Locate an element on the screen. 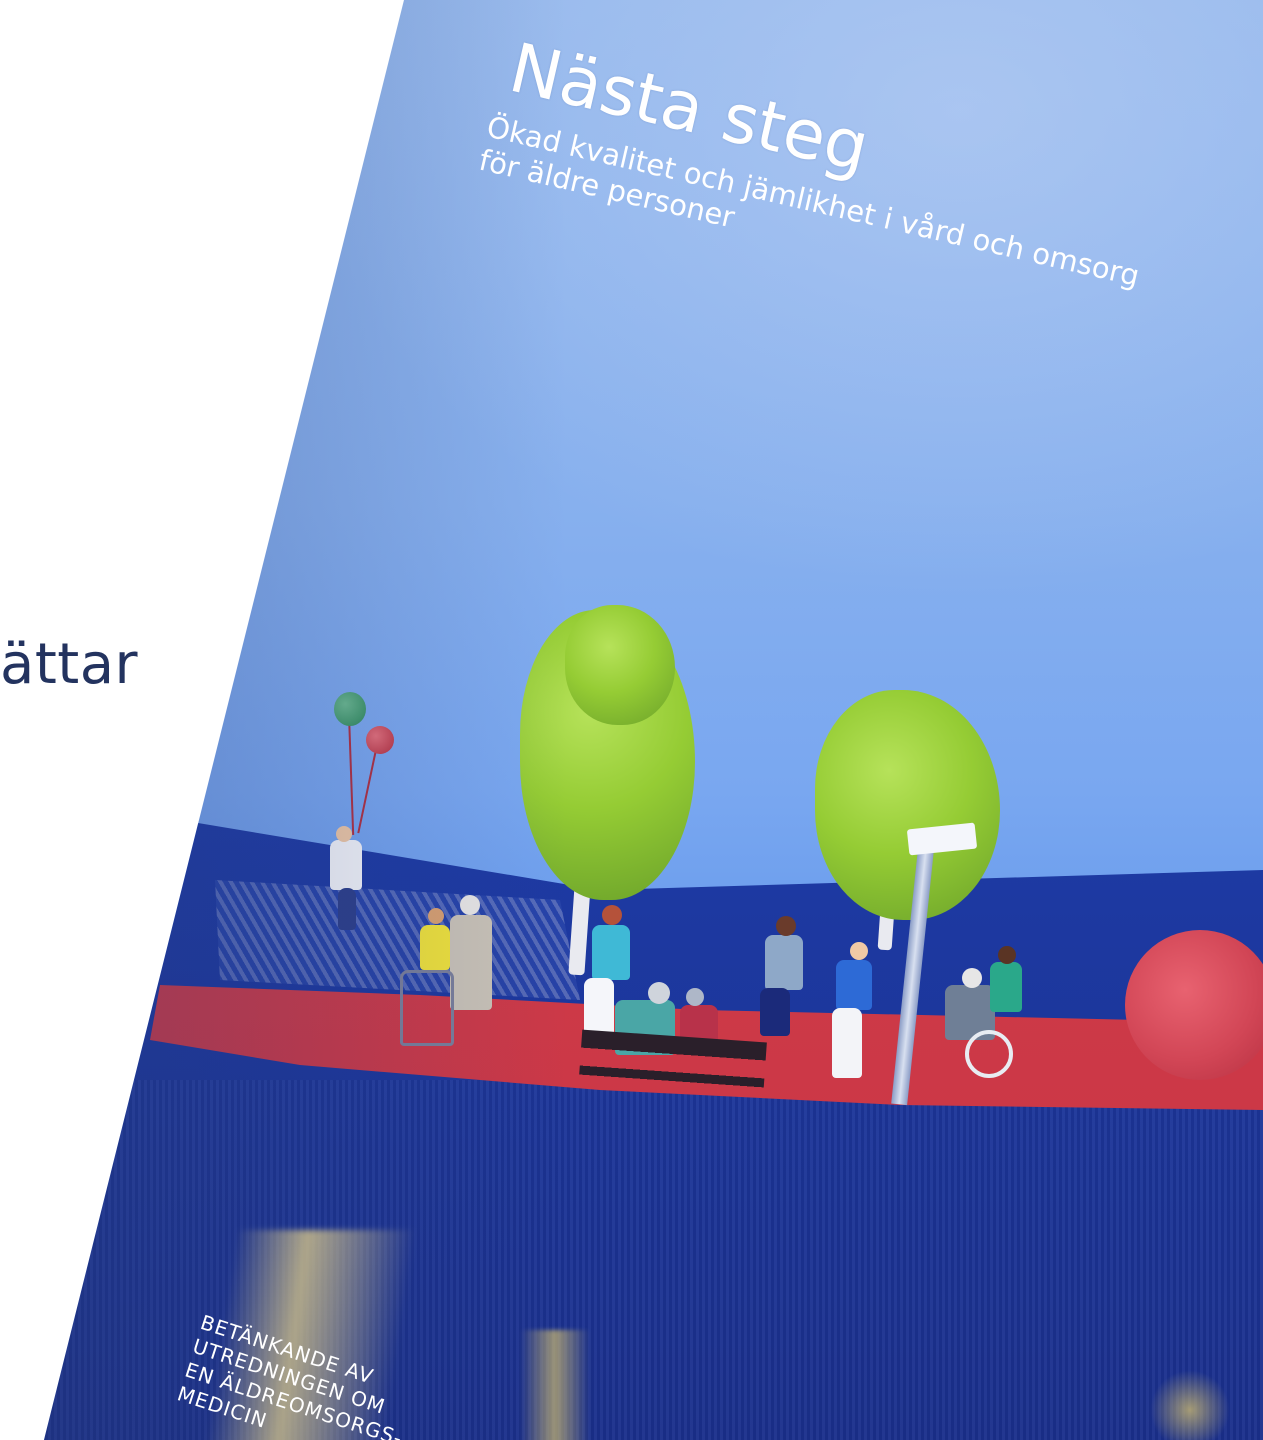 The width and height of the screenshot is (1263, 1440). tree-crown-right is located at coordinates (907, 805).